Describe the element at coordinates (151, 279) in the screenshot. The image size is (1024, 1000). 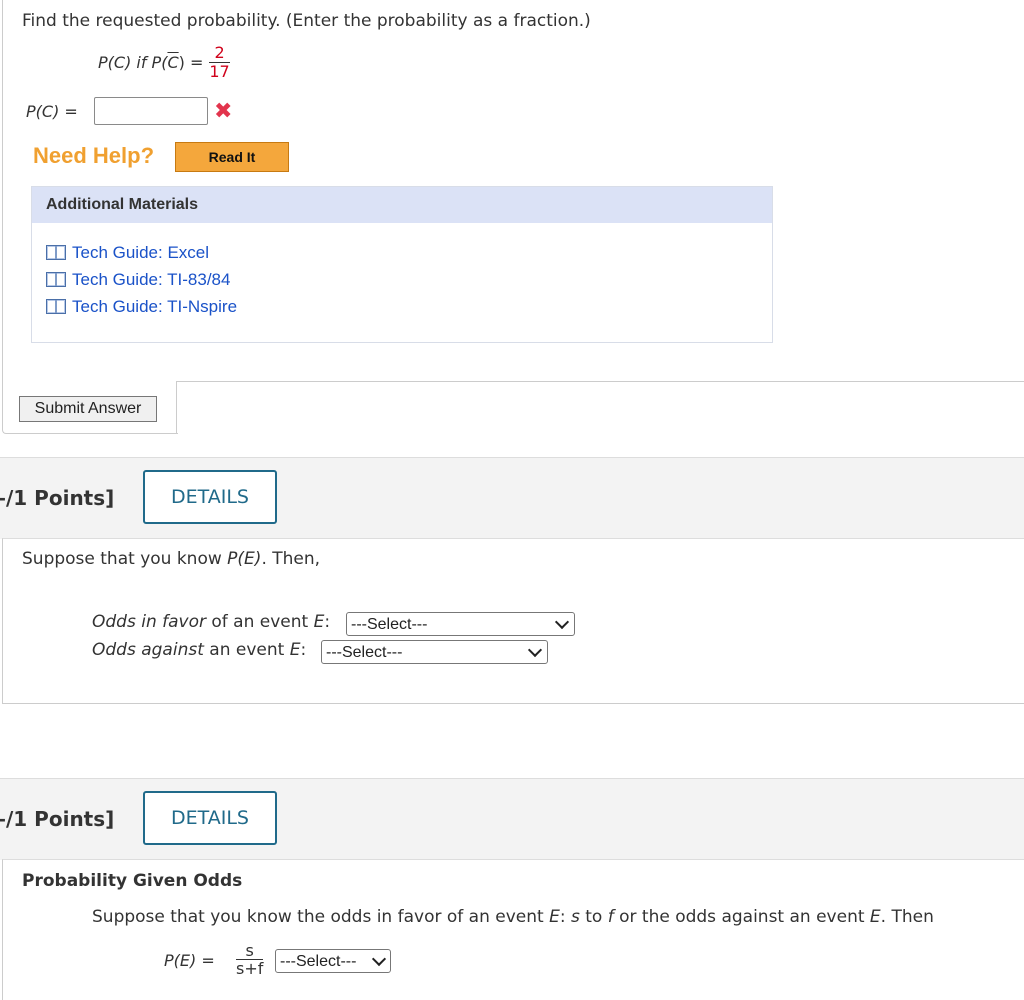
I see `tech-guide-label: Tech Guide: TI-83/84` at that location.